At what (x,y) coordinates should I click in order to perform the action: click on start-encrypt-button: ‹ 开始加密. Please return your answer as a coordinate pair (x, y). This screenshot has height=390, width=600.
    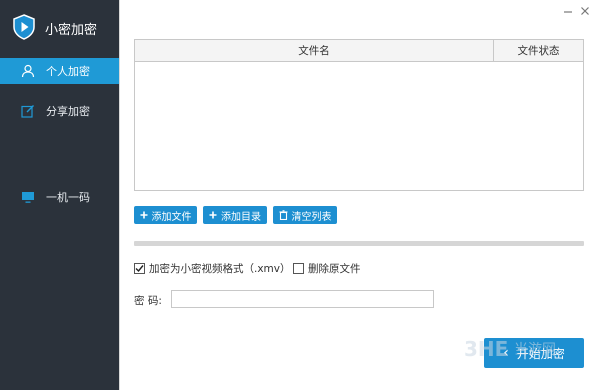
    Looking at the image, I should click on (534, 353).